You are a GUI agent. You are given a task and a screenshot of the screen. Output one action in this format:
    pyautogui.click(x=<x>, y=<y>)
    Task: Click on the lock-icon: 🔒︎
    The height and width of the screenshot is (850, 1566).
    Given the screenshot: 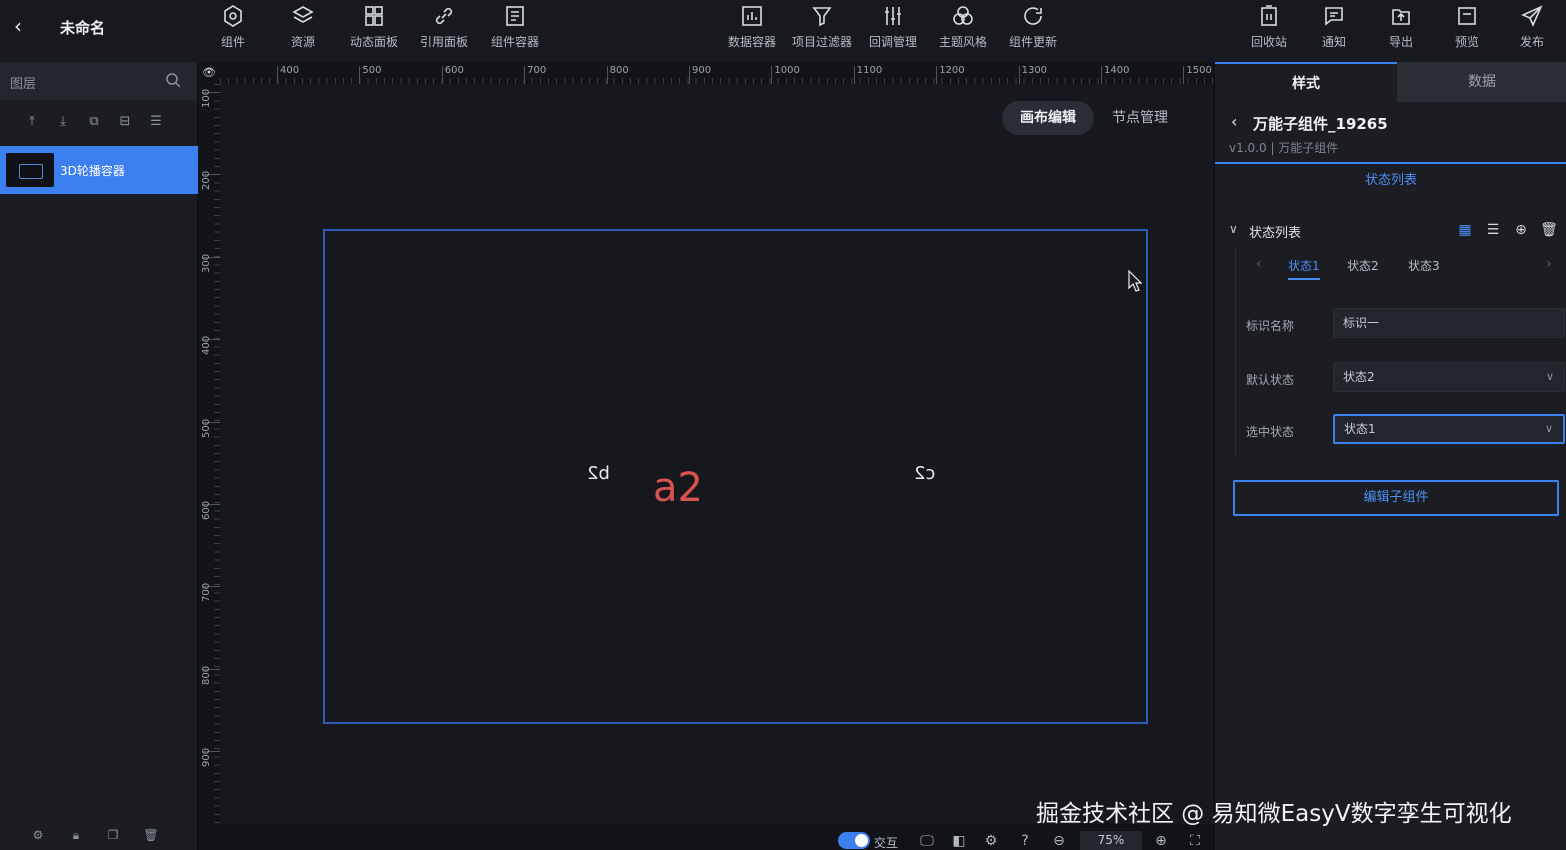 What is the action you would take?
    pyautogui.click(x=76, y=836)
    